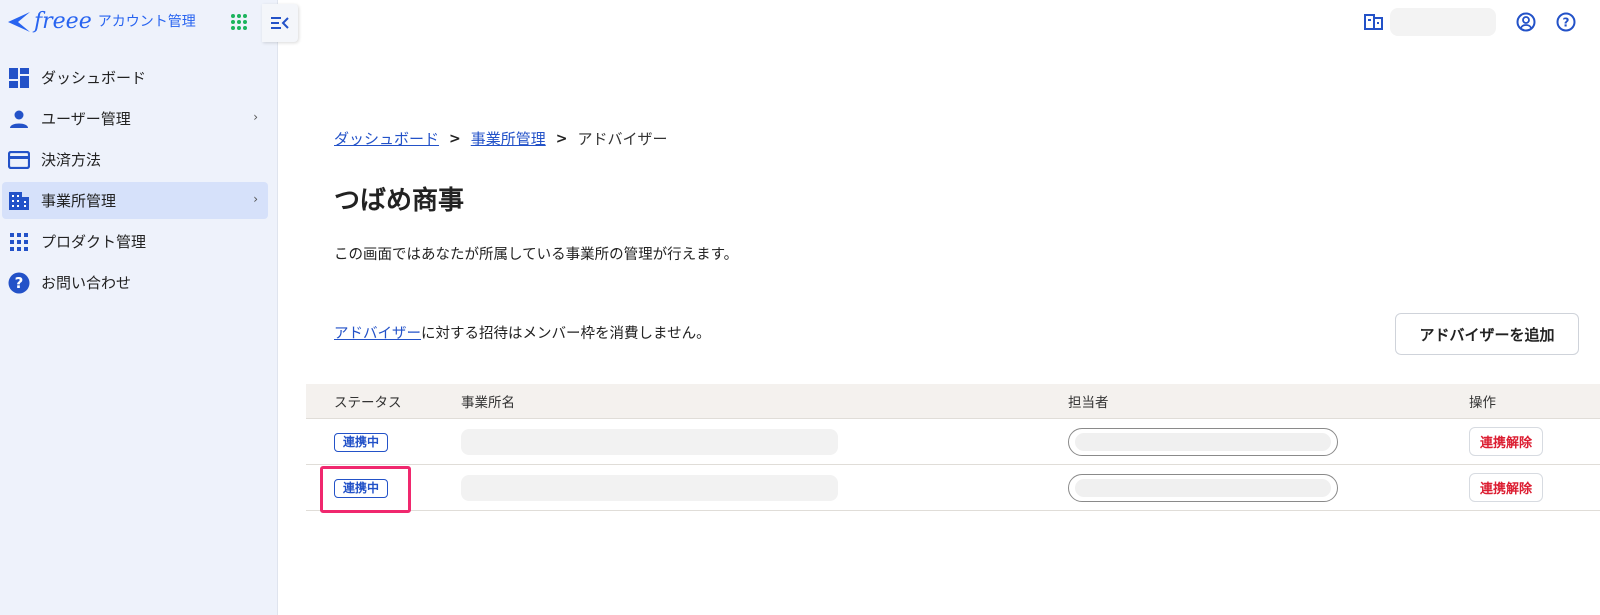 The width and height of the screenshot is (1600, 615). I want to click on sidebar-item-products: プロダクト管理, so click(134, 241).